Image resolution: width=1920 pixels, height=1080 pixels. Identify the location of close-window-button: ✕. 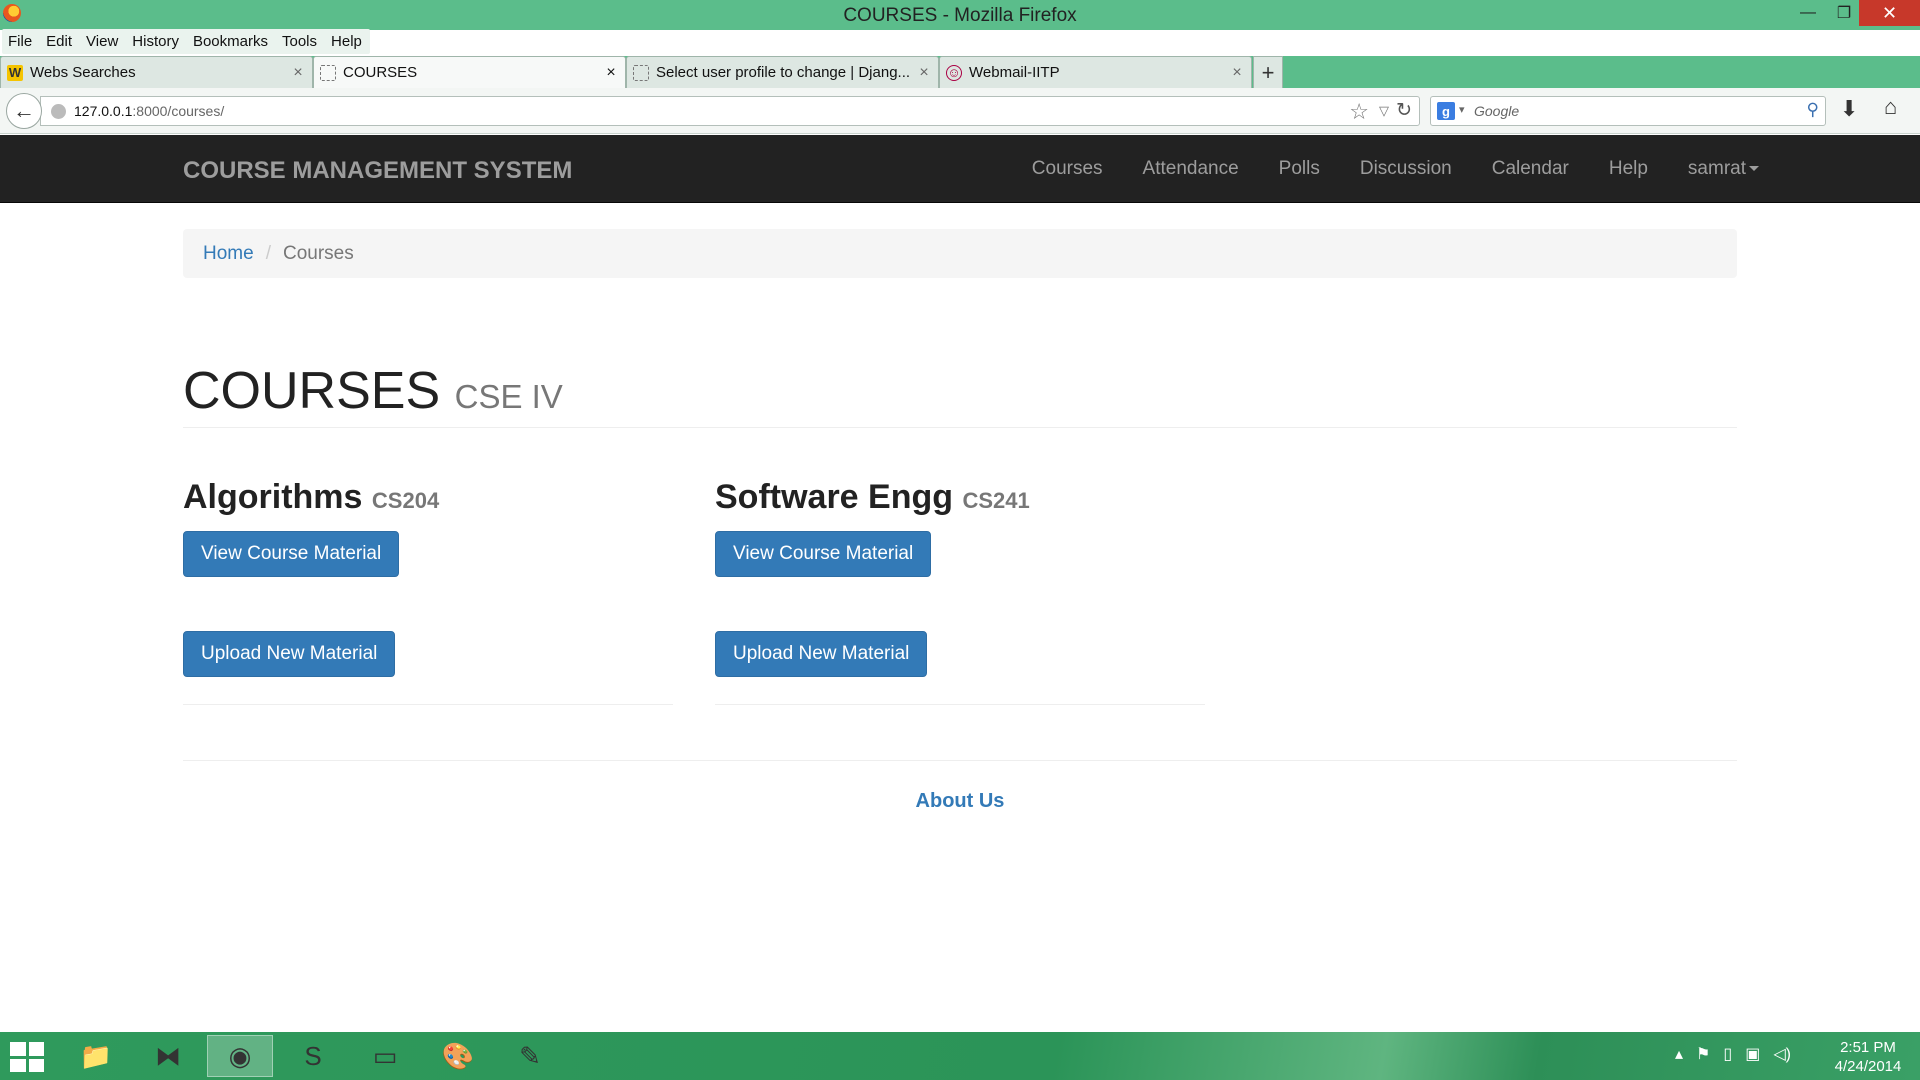
(1889, 13).